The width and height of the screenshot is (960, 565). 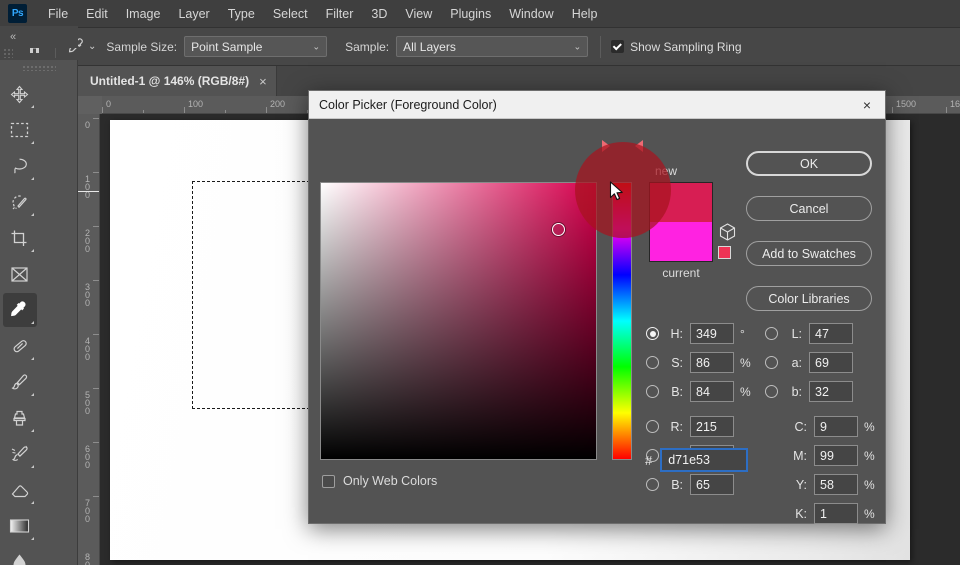 What do you see at coordinates (58, 14) in the screenshot?
I see `menu-file: File` at bounding box center [58, 14].